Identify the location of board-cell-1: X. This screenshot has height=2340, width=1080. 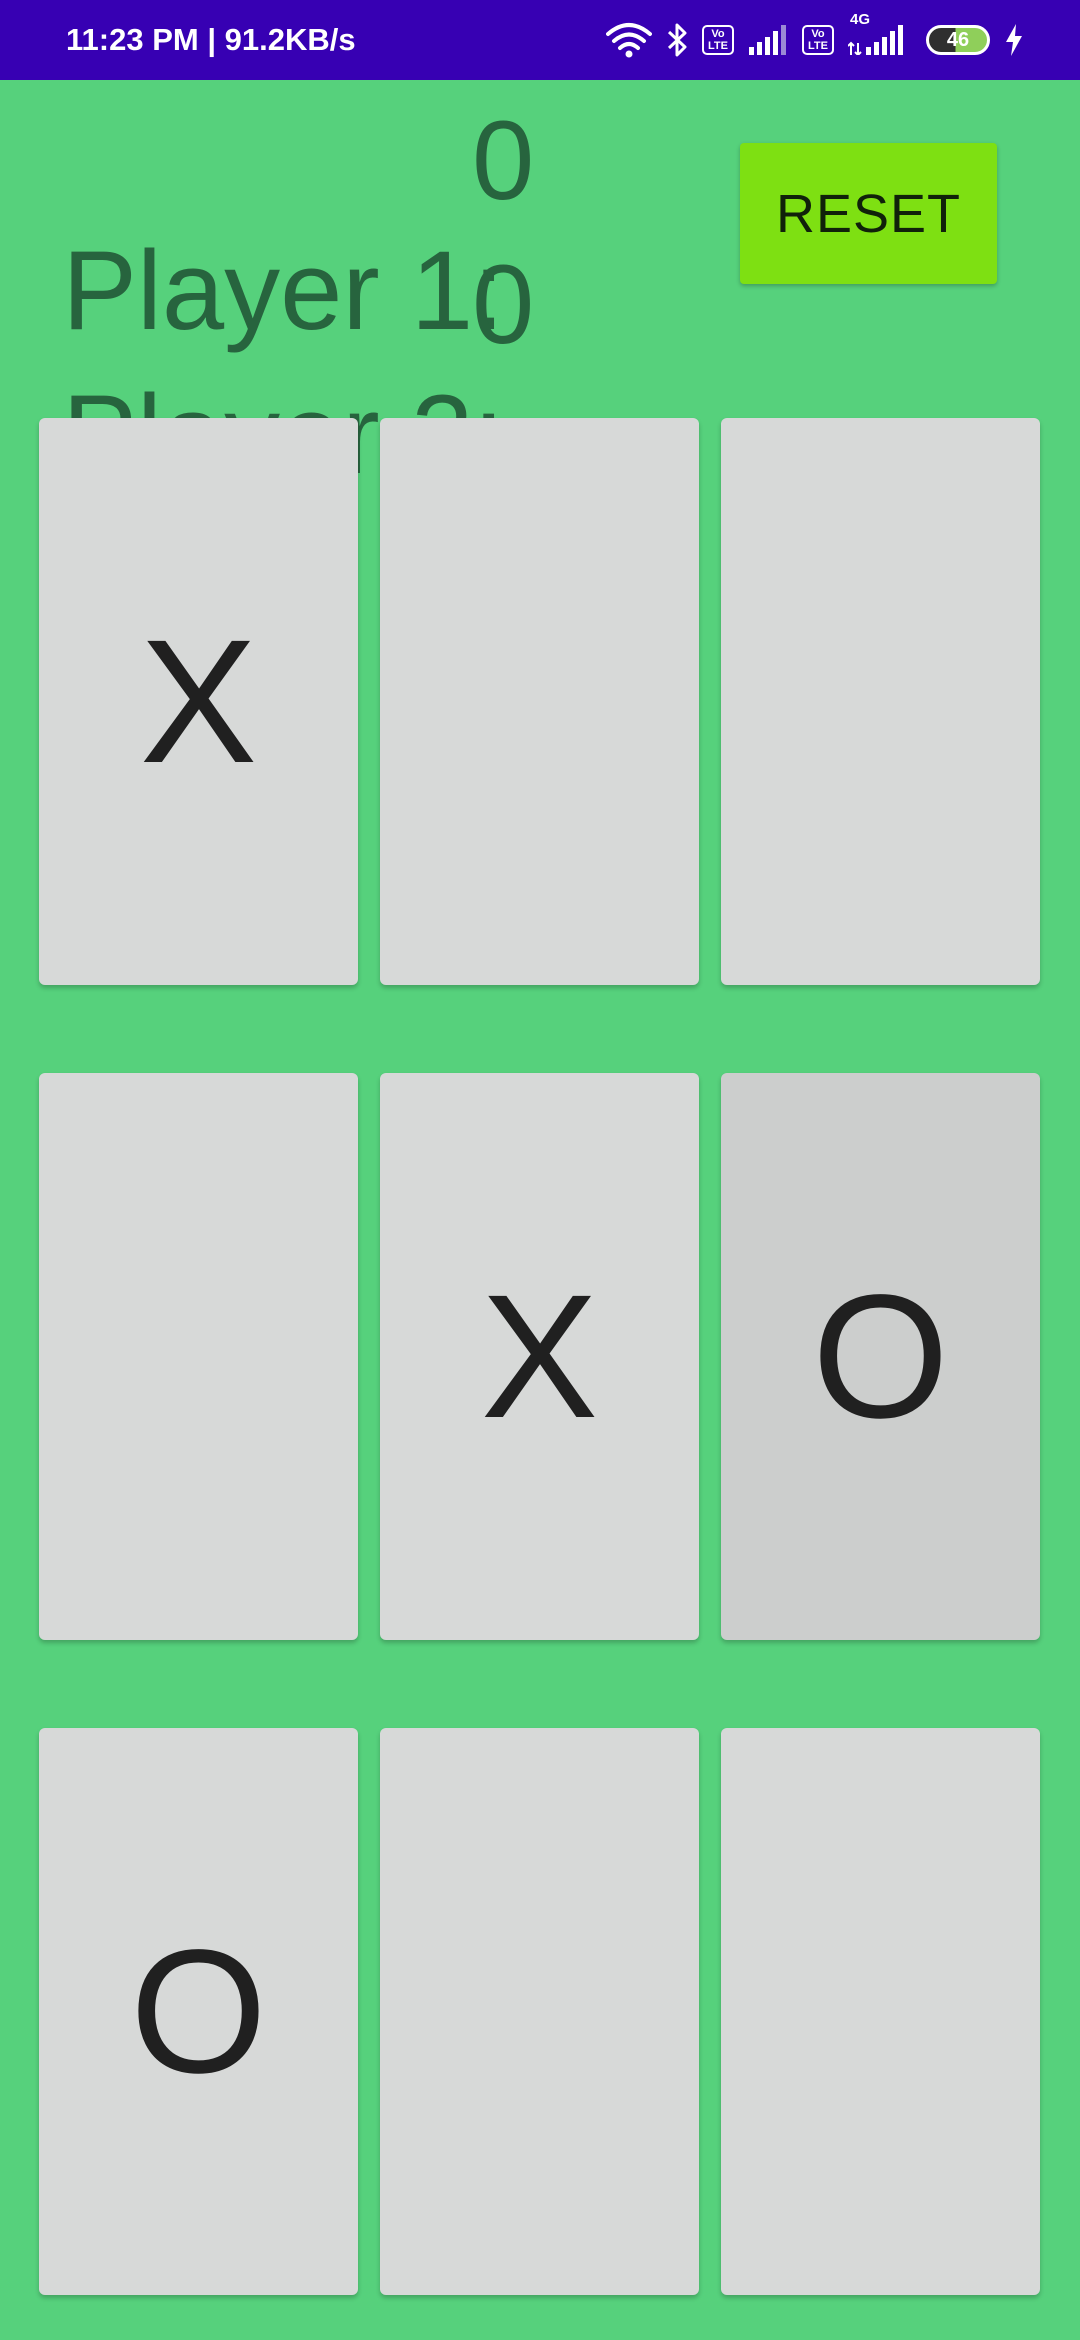
(198, 701).